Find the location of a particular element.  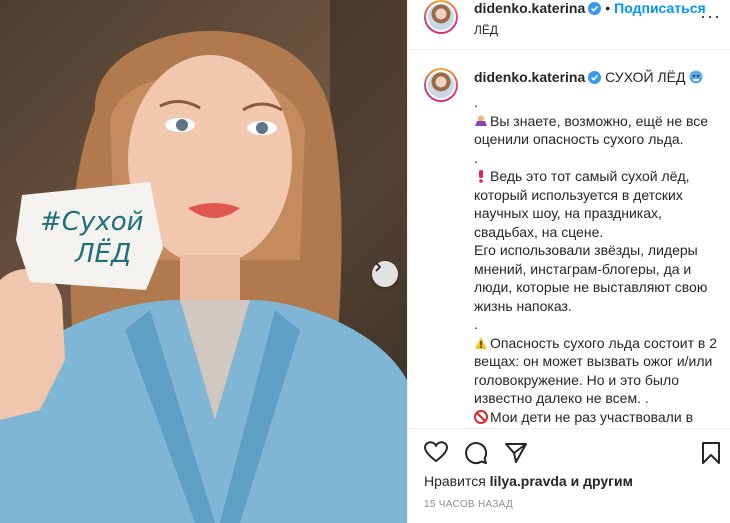

share-icon is located at coordinates (516, 455).